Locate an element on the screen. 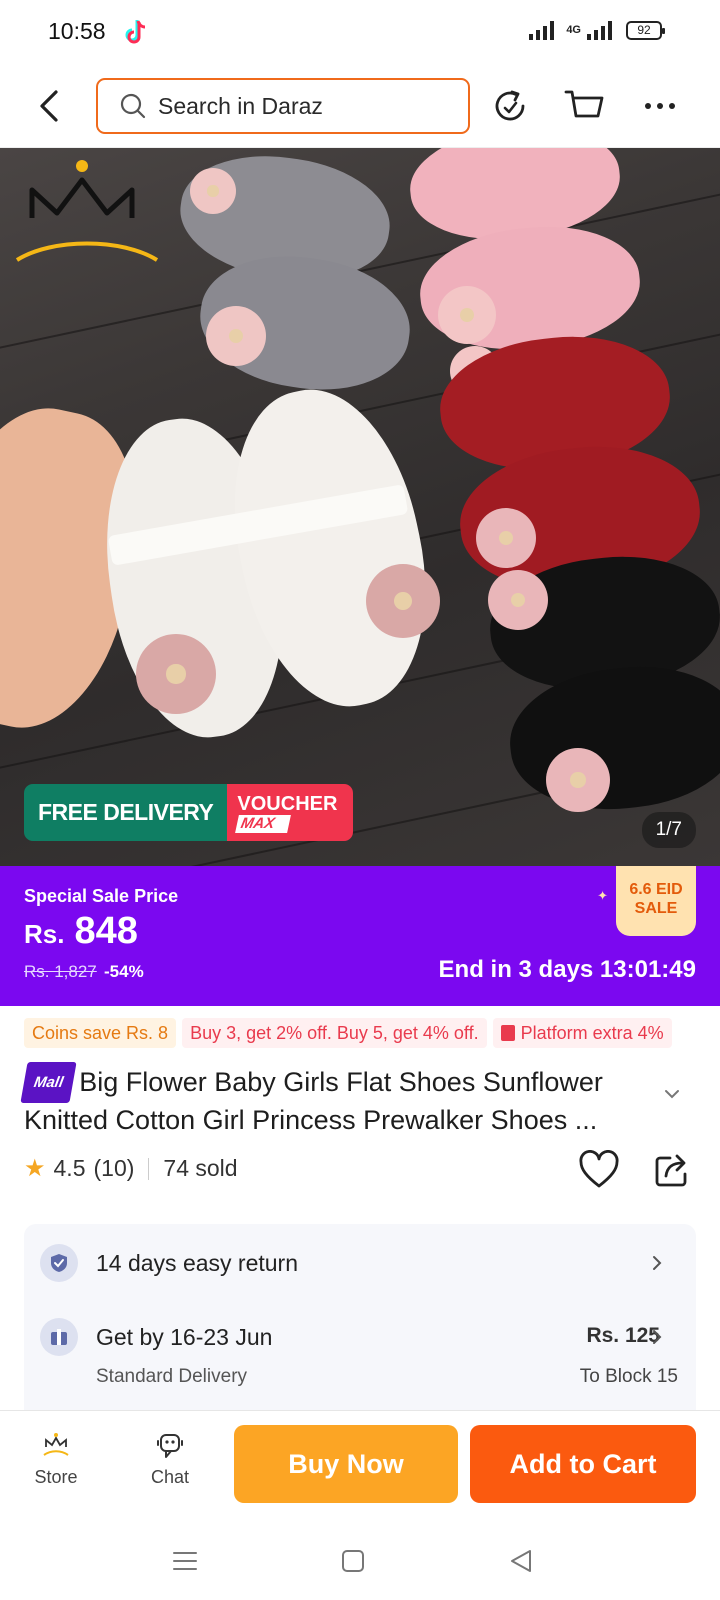 This screenshot has height=1600, width=720. more-icon is located at coordinates (660, 106).